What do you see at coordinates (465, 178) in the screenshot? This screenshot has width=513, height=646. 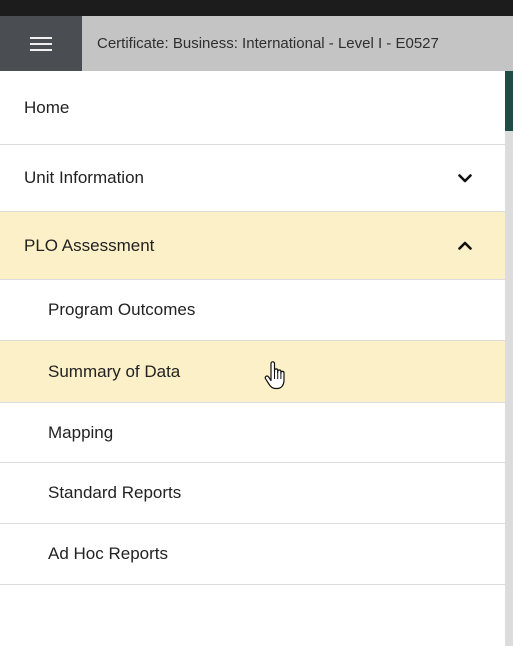 I see `chevron-down-icon` at bounding box center [465, 178].